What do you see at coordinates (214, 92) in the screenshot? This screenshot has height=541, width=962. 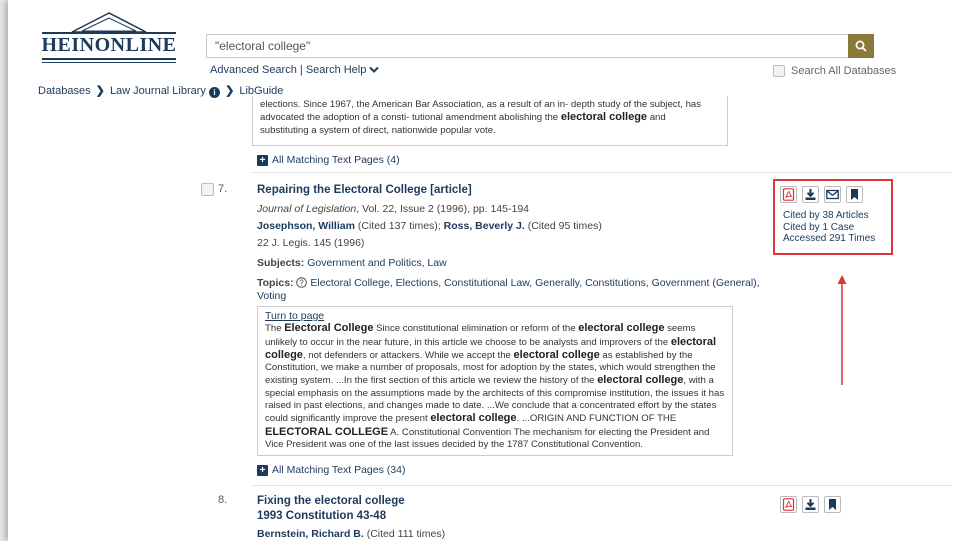 I see `info-icon: i` at bounding box center [214, 92].